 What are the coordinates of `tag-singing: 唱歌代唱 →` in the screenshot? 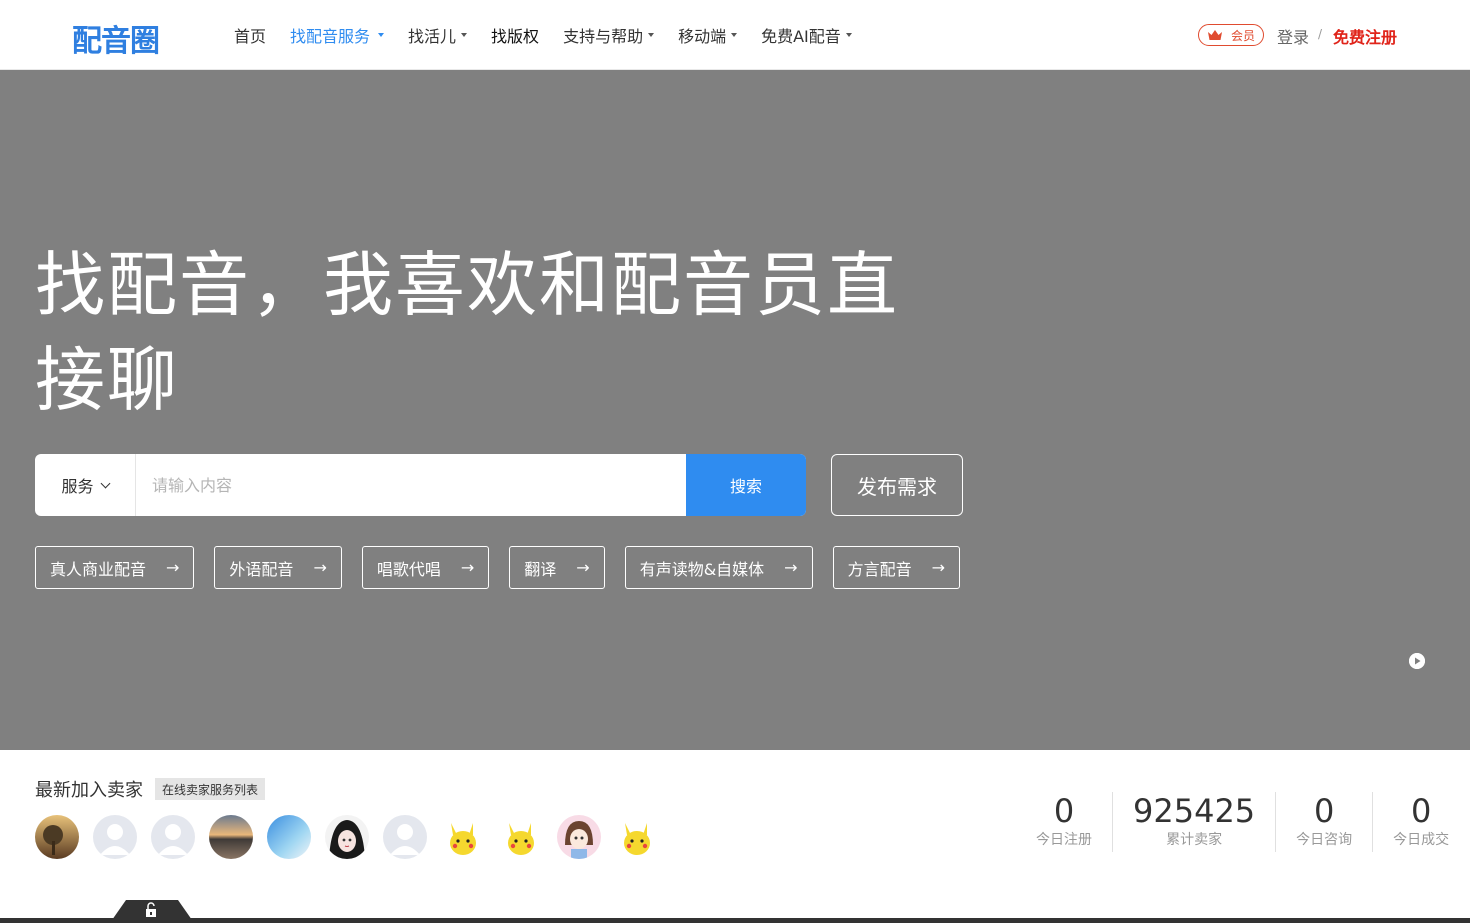 It's located at (425, 567).